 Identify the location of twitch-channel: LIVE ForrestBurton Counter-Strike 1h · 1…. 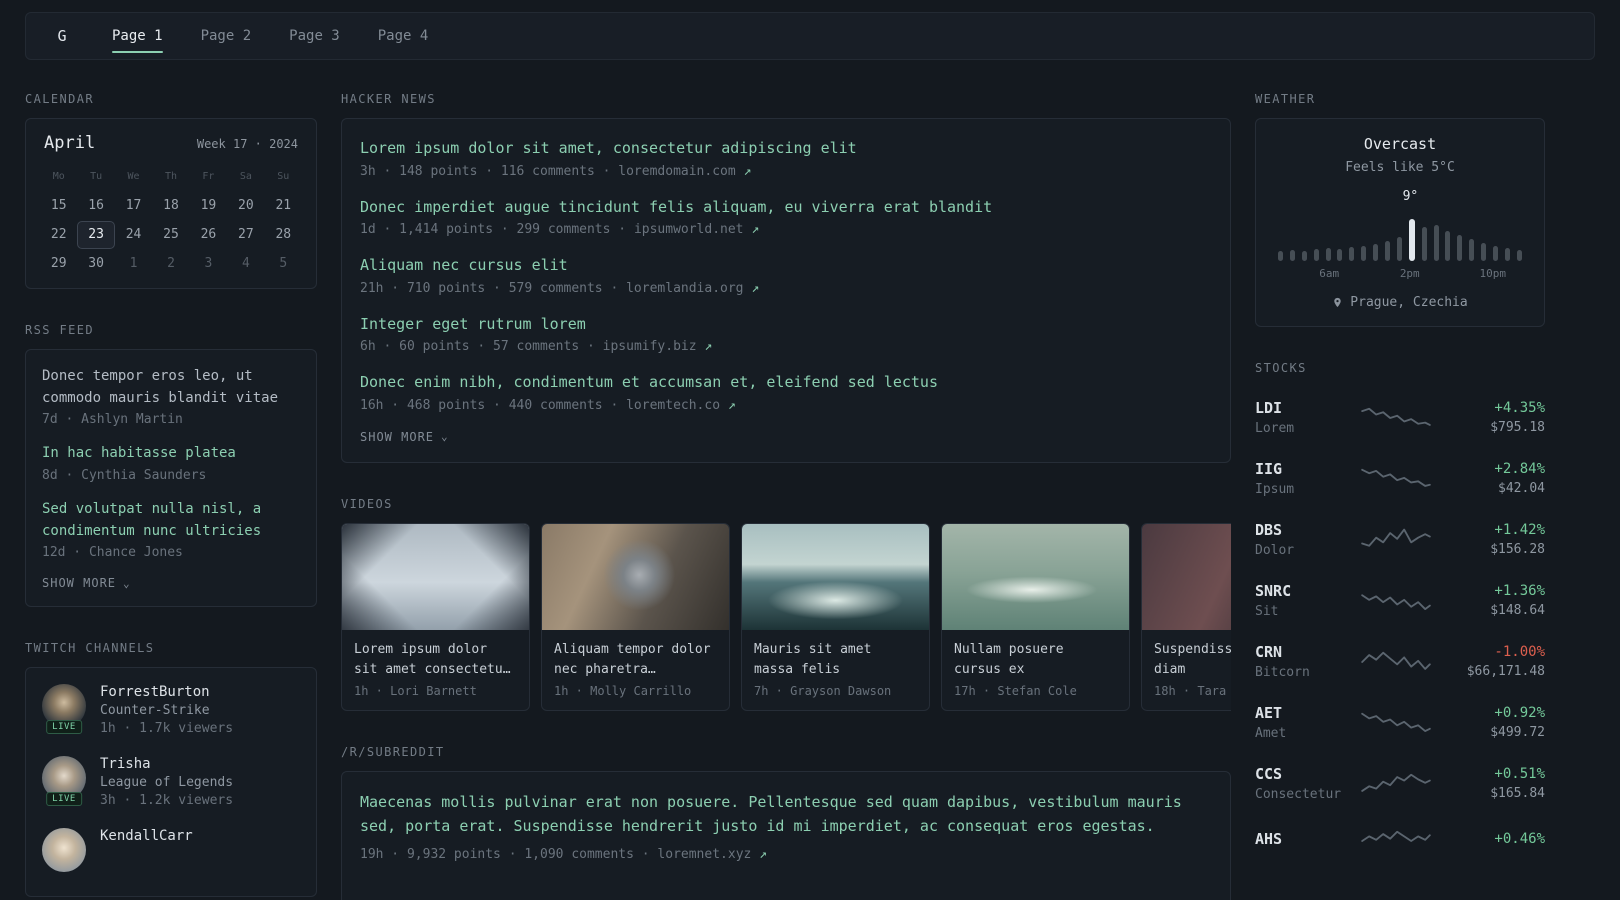
(171, 710).